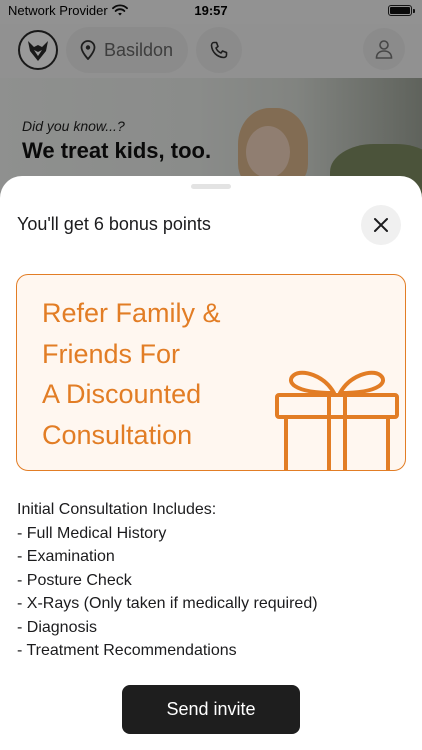  I want to click on list-item: - Diagnosis, so click(57, 627).